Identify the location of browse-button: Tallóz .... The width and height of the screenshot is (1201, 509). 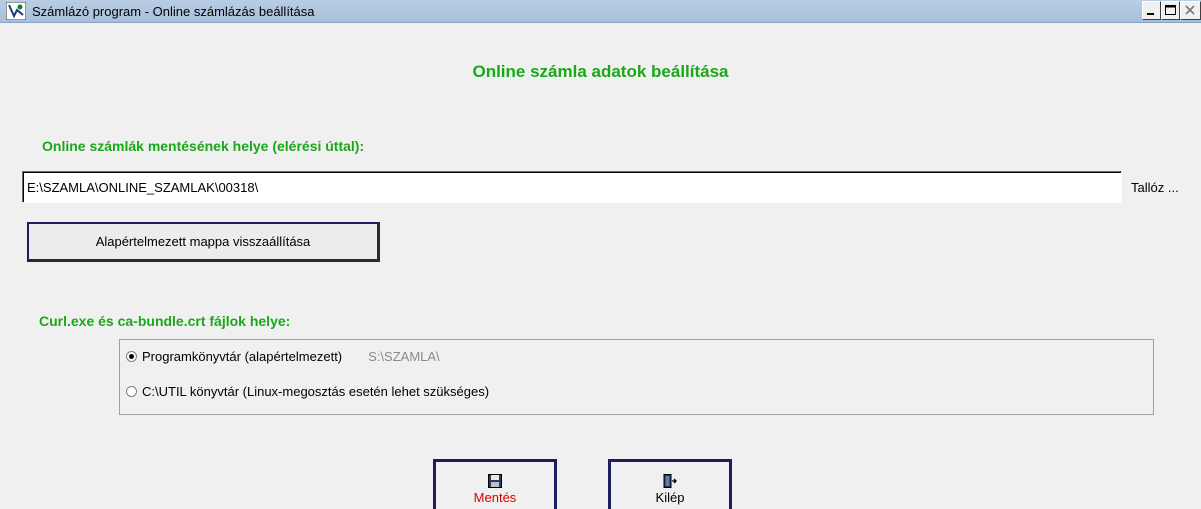
(1163, 187).